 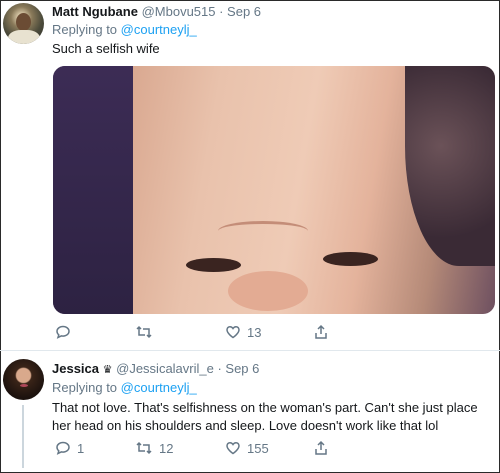 I want to click on like-count: 13, so click(x=254, y=332).